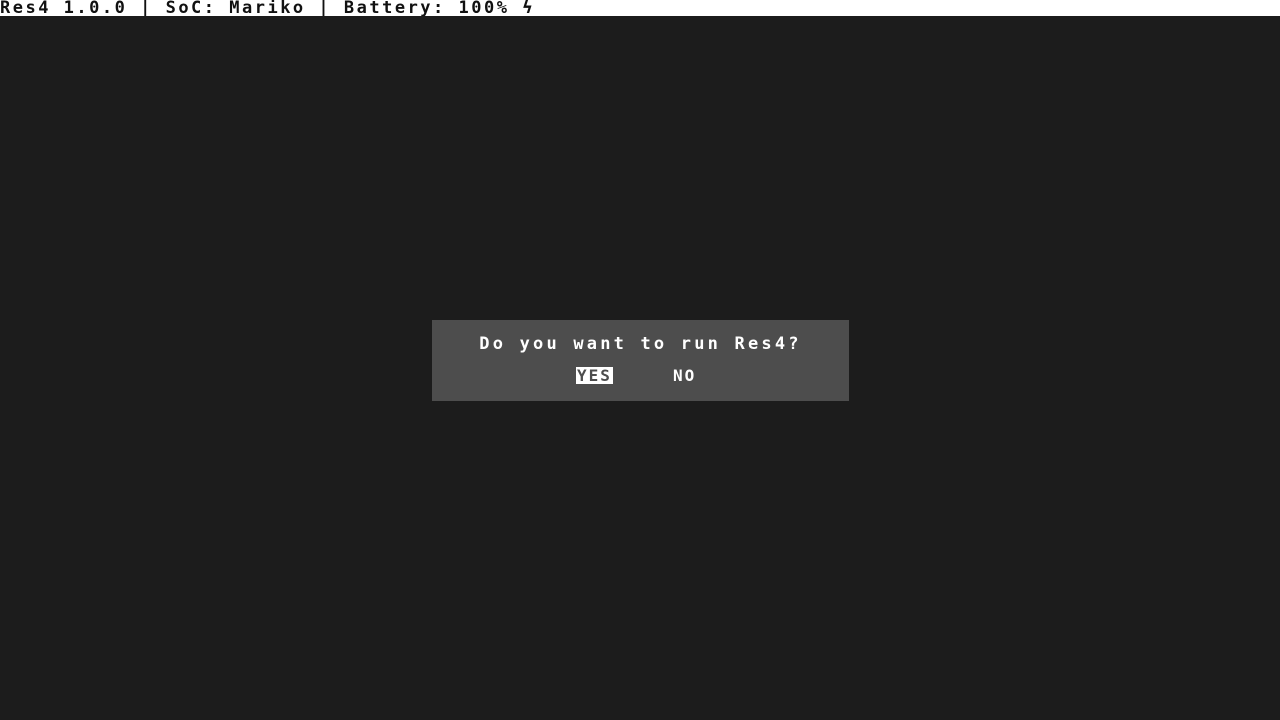 The image size is (1280, 720). What do you see at coordinates (64, 8) in the screenshot?
I see `app-version-label: Res4 1.0.0` at bounding box center [64, 8].